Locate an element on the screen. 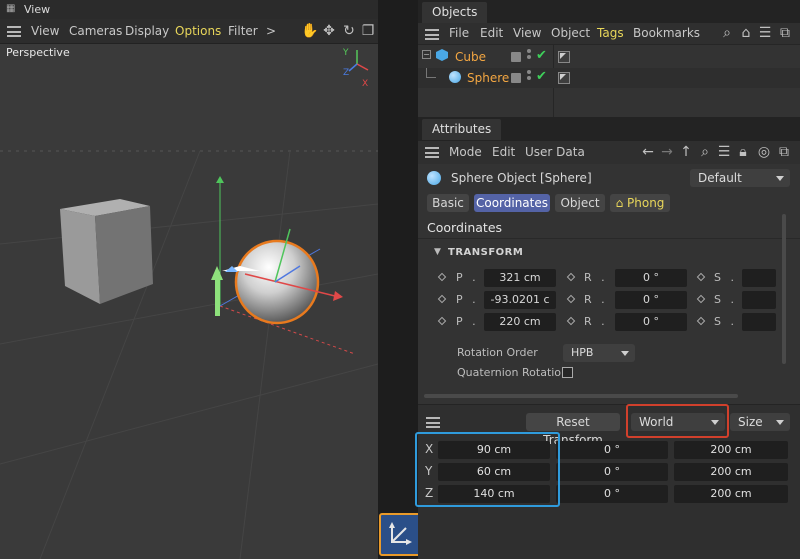 The width and height of the screenshot is (800, 559). coord-size-x-field: 200 cm is located at coordinates (731, 450).